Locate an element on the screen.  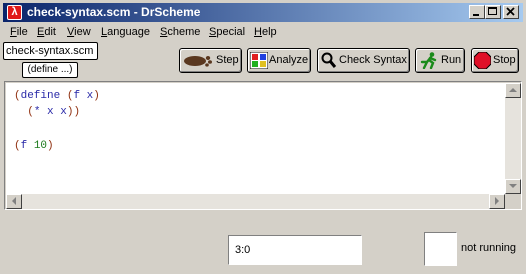
scroll-right-button is located at coordinates (497, 201).